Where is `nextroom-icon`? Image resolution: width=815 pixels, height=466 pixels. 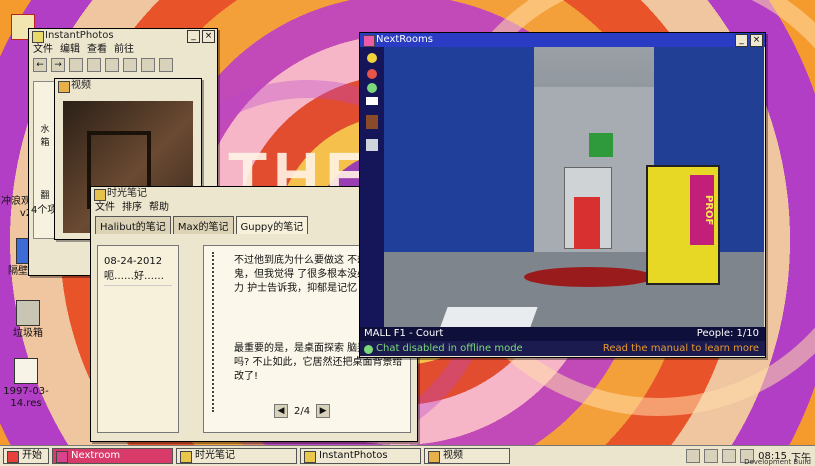
nextroom-icon is located at coordinates (62, 457).